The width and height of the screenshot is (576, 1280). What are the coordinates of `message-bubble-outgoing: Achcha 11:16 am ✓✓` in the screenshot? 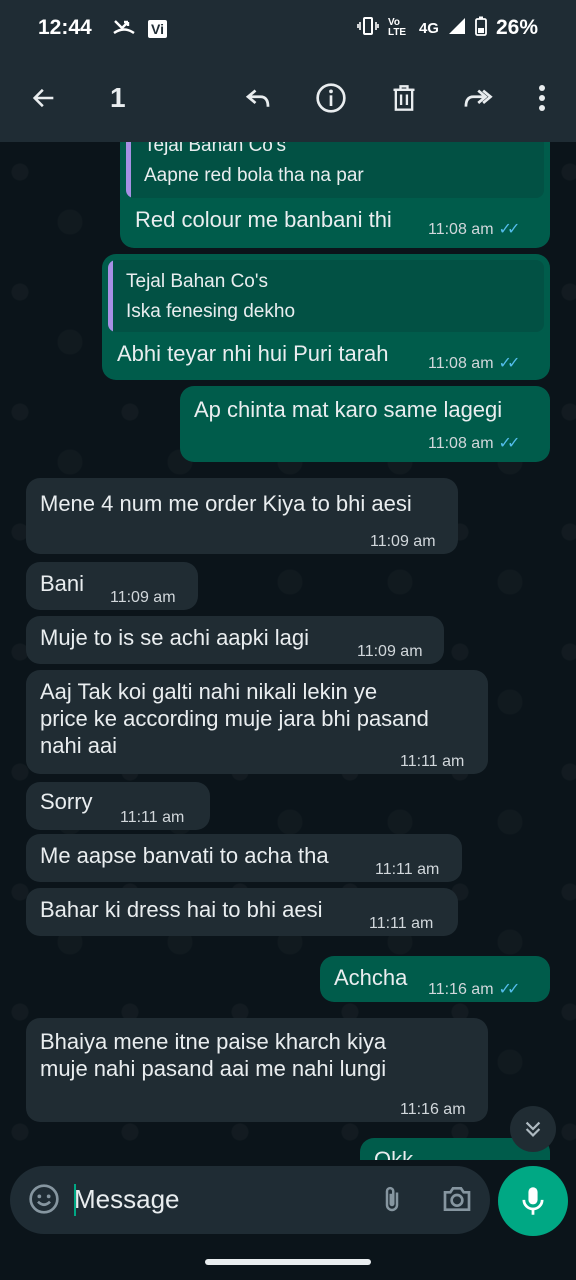 It's located at (435, 979).